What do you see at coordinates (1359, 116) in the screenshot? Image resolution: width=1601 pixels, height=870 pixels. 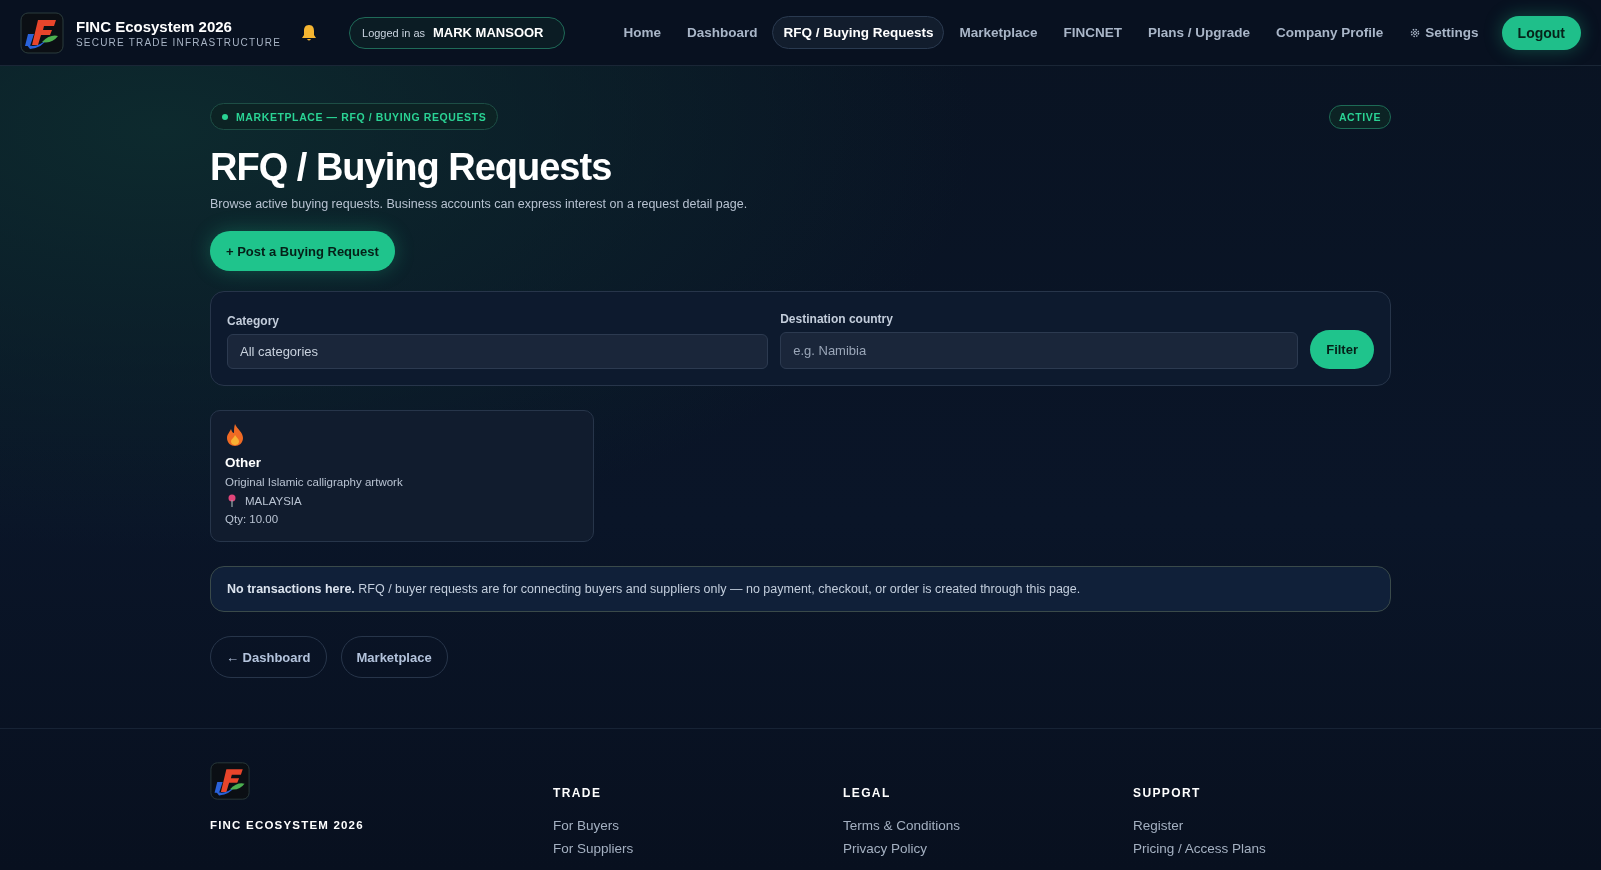 I see `status-badge: ACTIVE` at bounding box center [1359, 116].